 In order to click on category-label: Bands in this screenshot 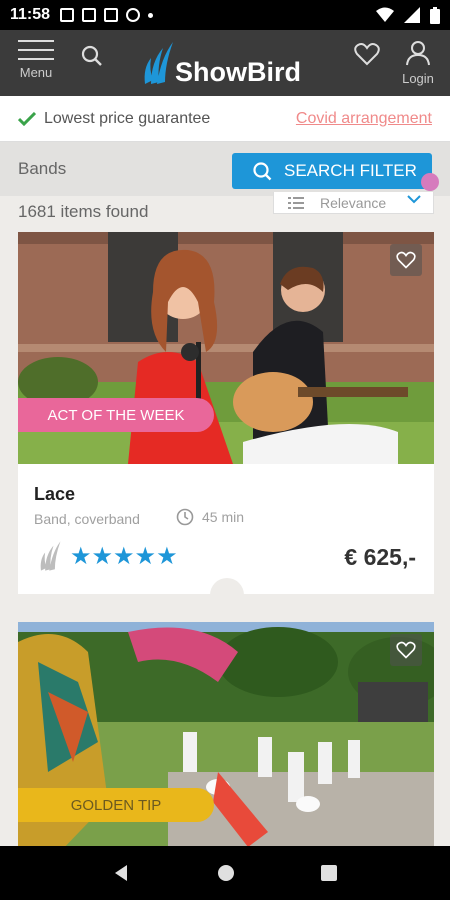, I will do `click(42, 168)`.